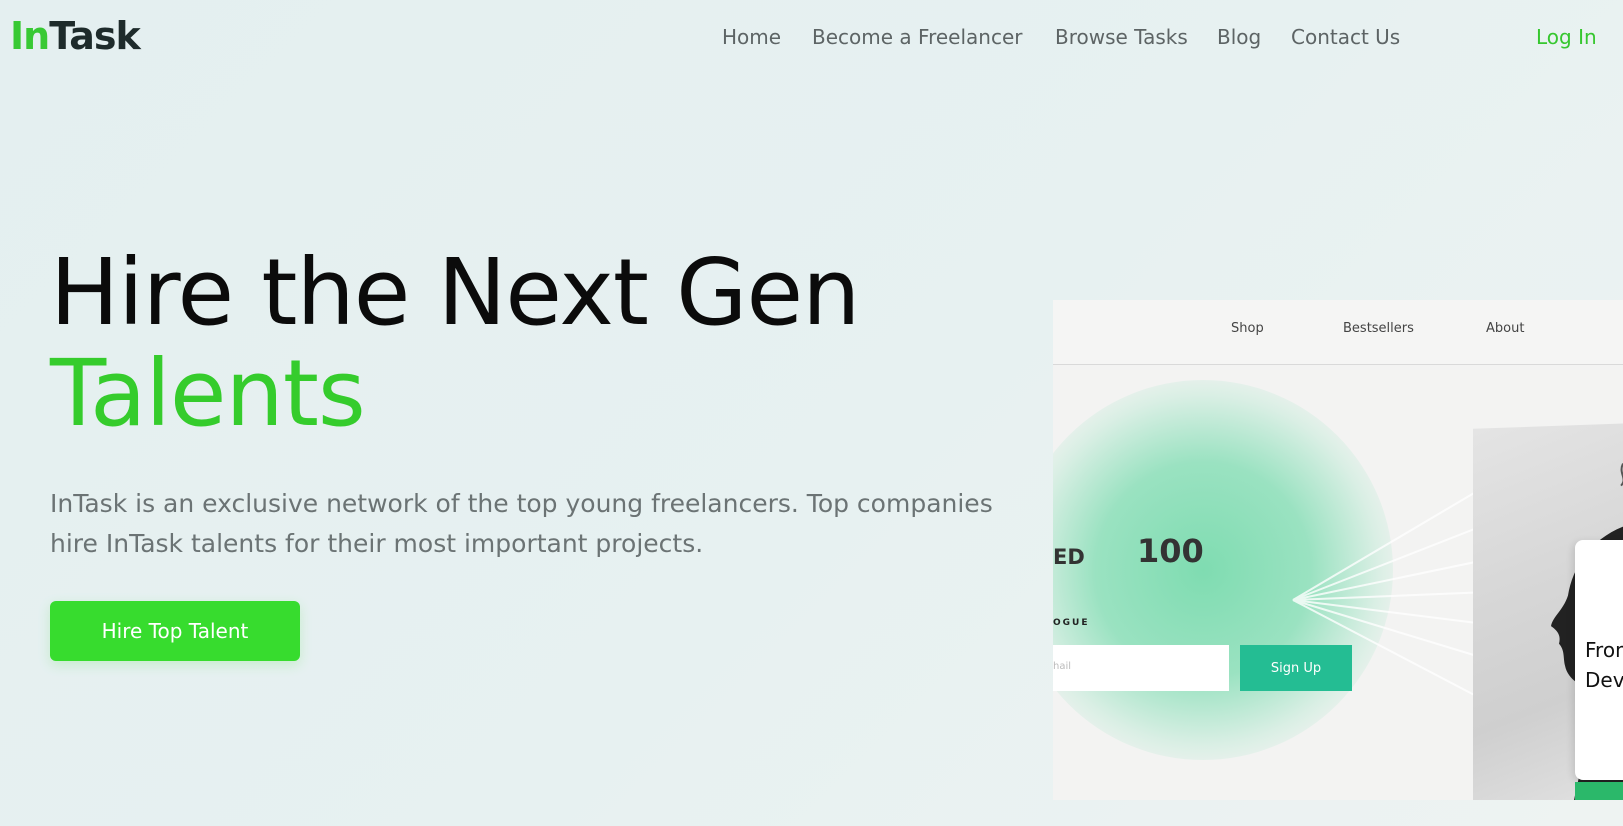 The height and width of the screenshot is (826, 1623). Describe the element at coordinates (95, 36) in the screenshot. I see `logo-task: Task` at that location.